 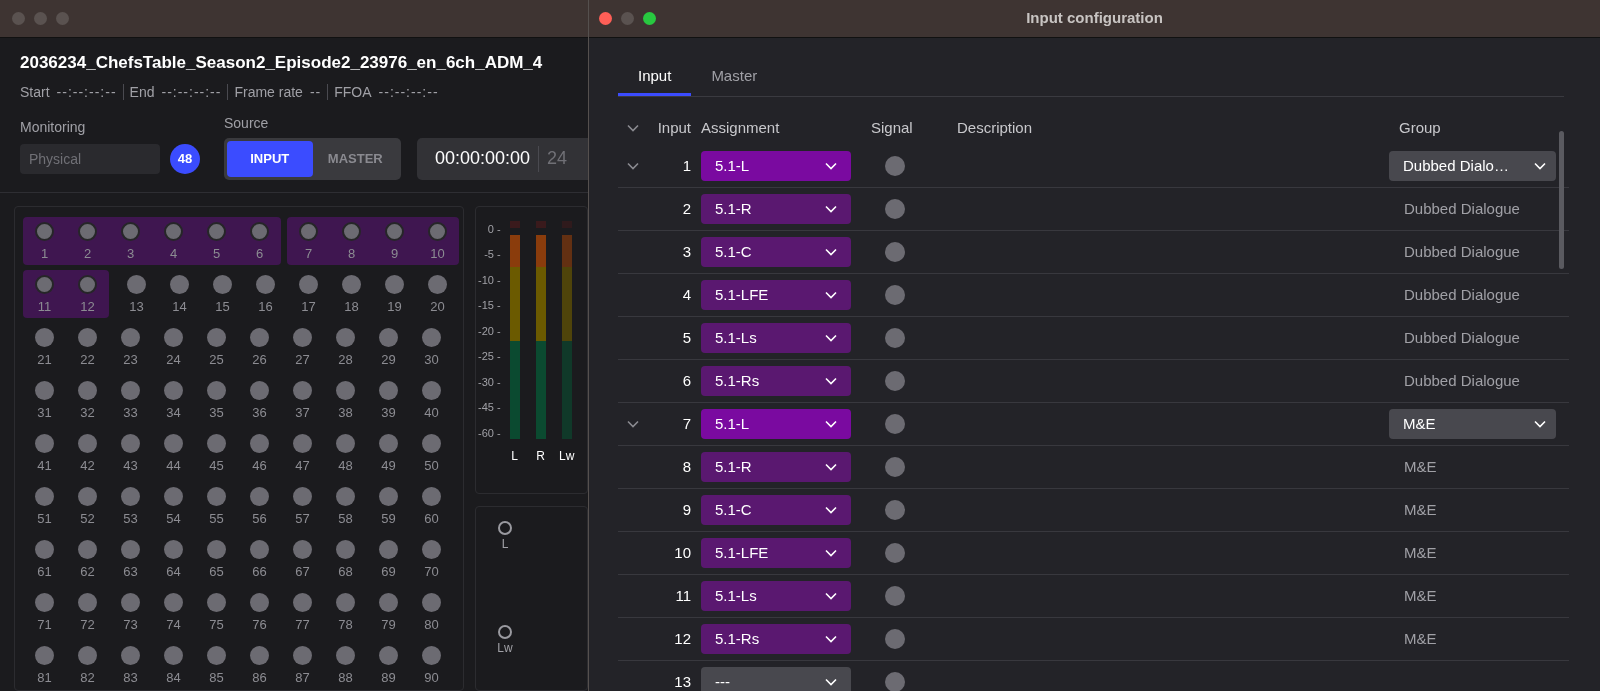 What do you see at coordinates (270, 158) in the screenshot?
I see `source-option: INPUT` at bounding box center [270, 158].